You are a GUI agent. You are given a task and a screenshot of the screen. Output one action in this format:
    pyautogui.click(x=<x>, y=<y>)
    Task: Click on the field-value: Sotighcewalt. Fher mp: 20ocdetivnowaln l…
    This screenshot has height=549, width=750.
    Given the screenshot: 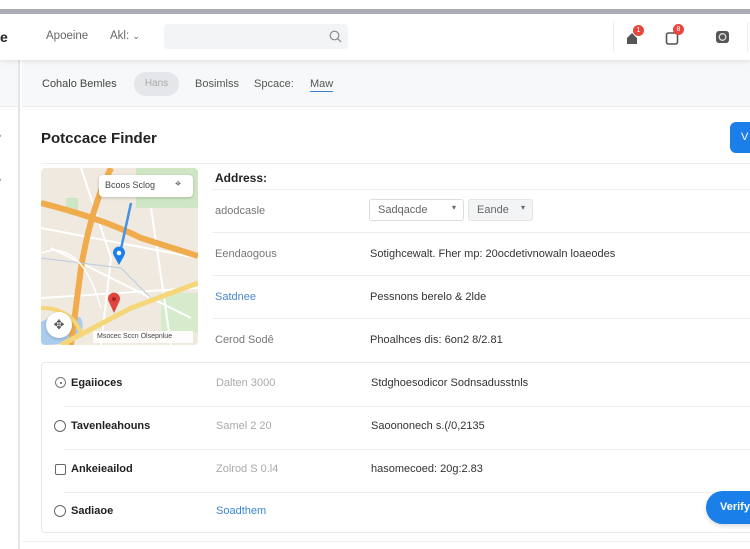 What is the action you would take?
    pyautogui.click(x=493, y=254)
    